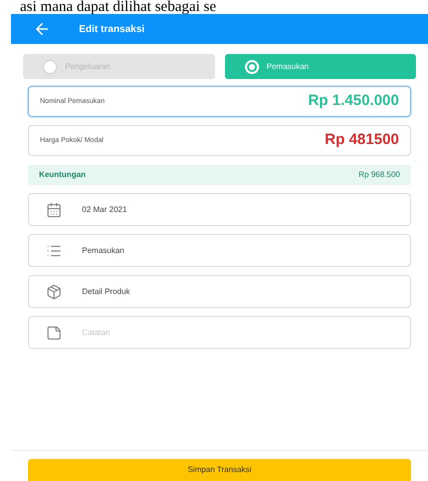  I want to click on save-button: Simpan Transaksi, so click(219, 470).